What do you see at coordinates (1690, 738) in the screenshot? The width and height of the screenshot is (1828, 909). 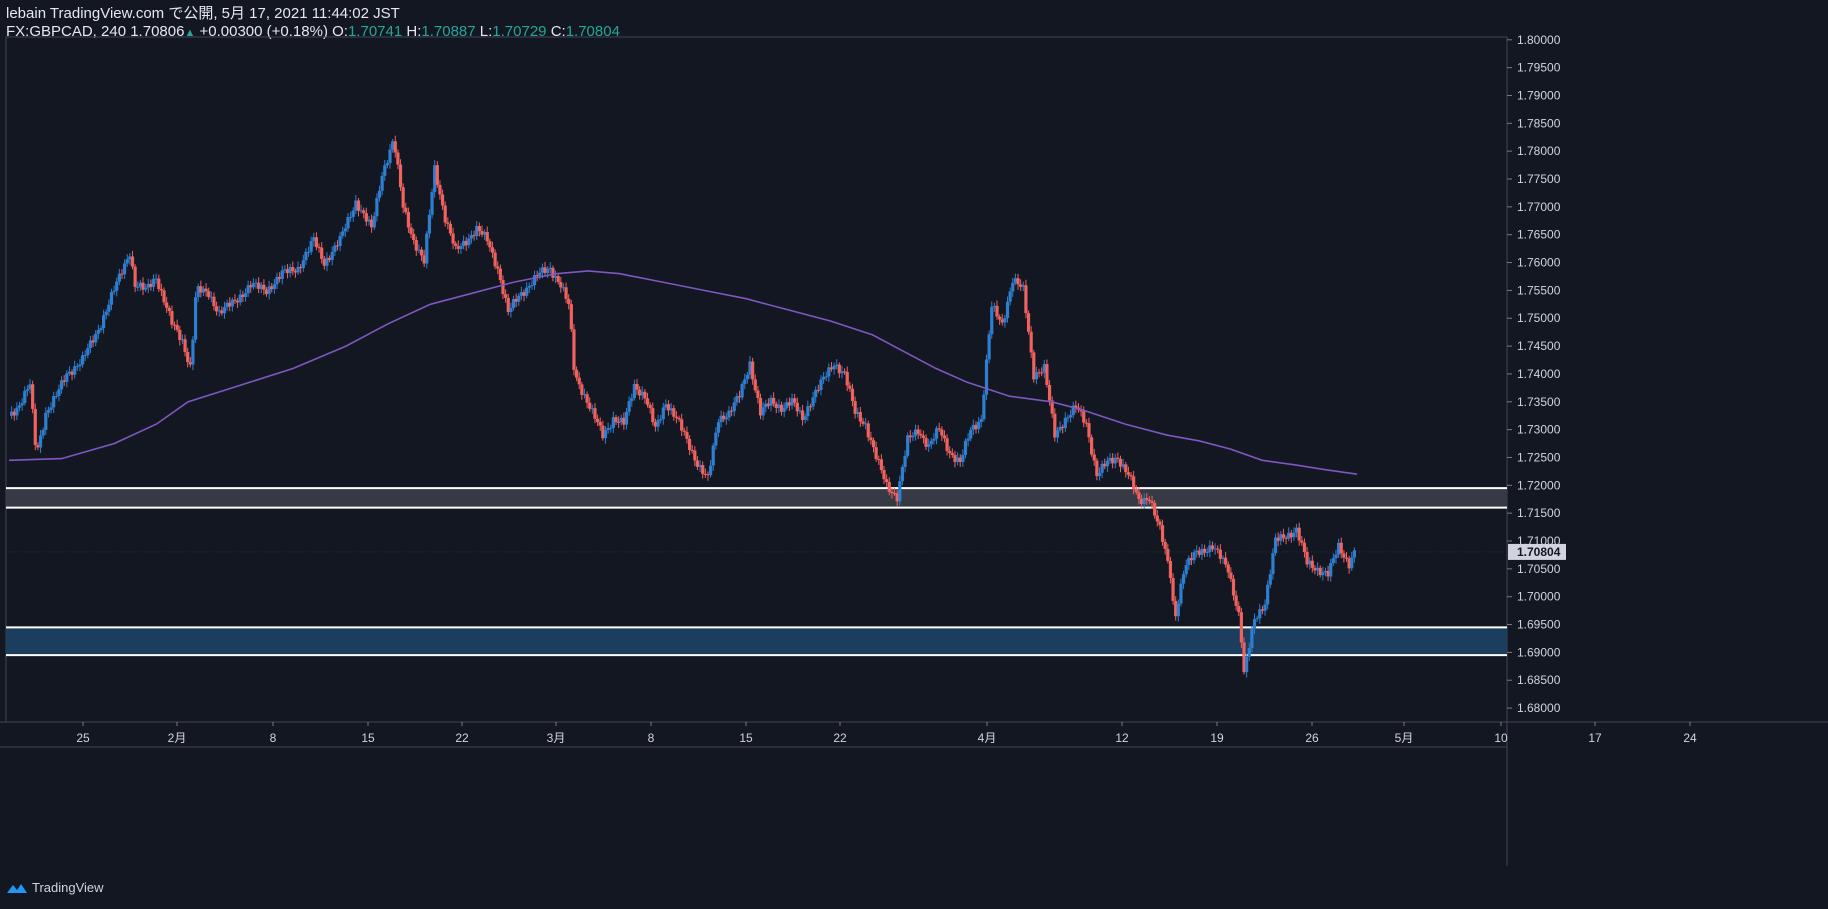 I see `x-tick-label: 24` at bounding box center [1690, 738].